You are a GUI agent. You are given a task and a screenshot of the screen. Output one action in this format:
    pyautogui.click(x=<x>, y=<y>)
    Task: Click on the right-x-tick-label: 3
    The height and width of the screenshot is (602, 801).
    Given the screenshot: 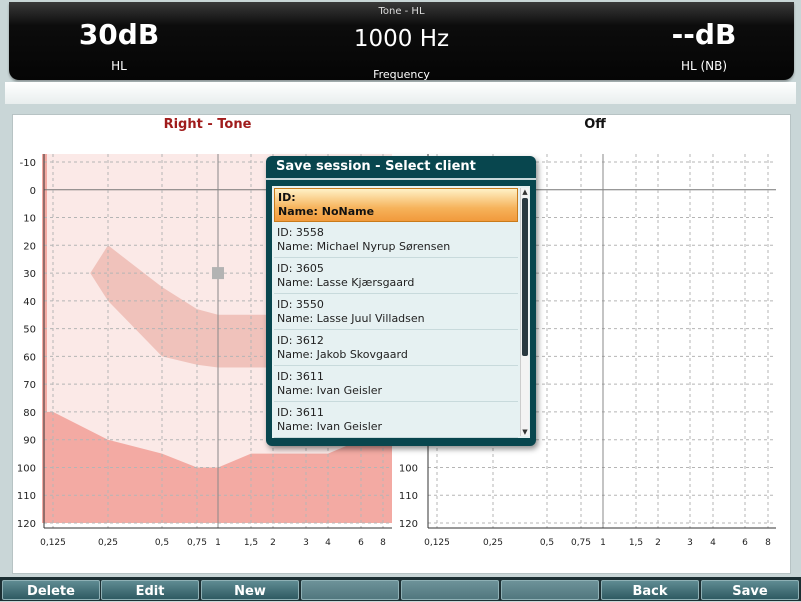 What is the action you would take?
    pyautogui.click(x=690, y=543)
    